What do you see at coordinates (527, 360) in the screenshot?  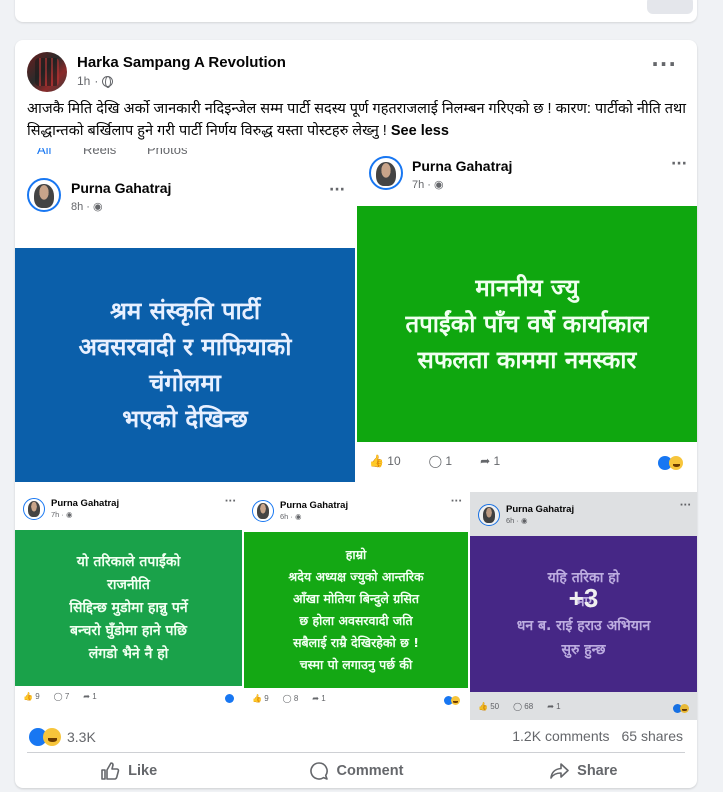 I see `shot-text-line: सफलता काममा नमस्कार` at bounding box center [527, 360].